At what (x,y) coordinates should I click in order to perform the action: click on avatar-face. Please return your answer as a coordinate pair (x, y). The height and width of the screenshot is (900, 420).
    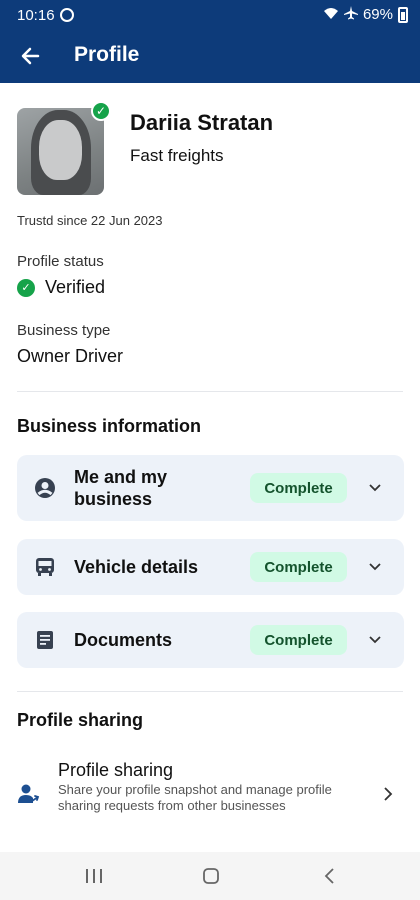
    Looking at the image, I should click on (60, 150).